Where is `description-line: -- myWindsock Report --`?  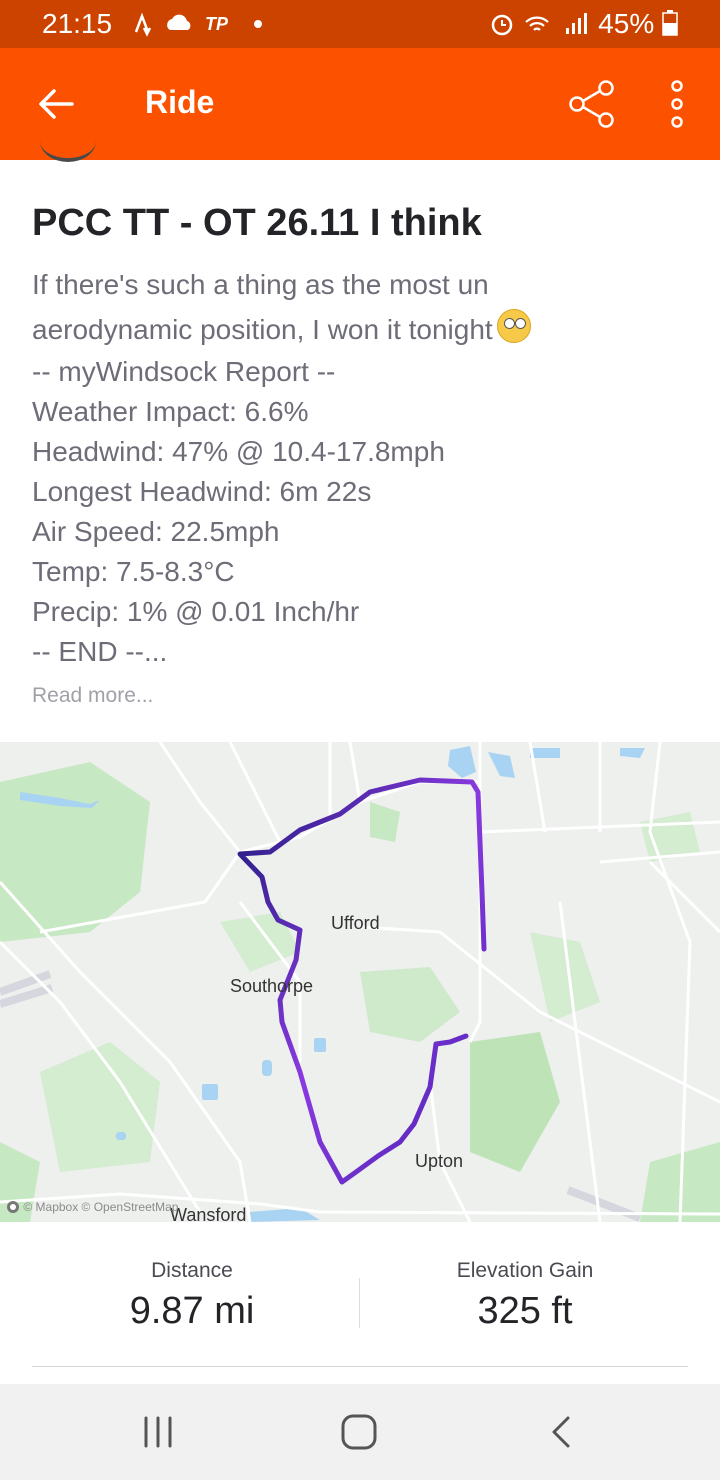 description-line: -- myWindsock Report -- is located at coordinates (184, 371).